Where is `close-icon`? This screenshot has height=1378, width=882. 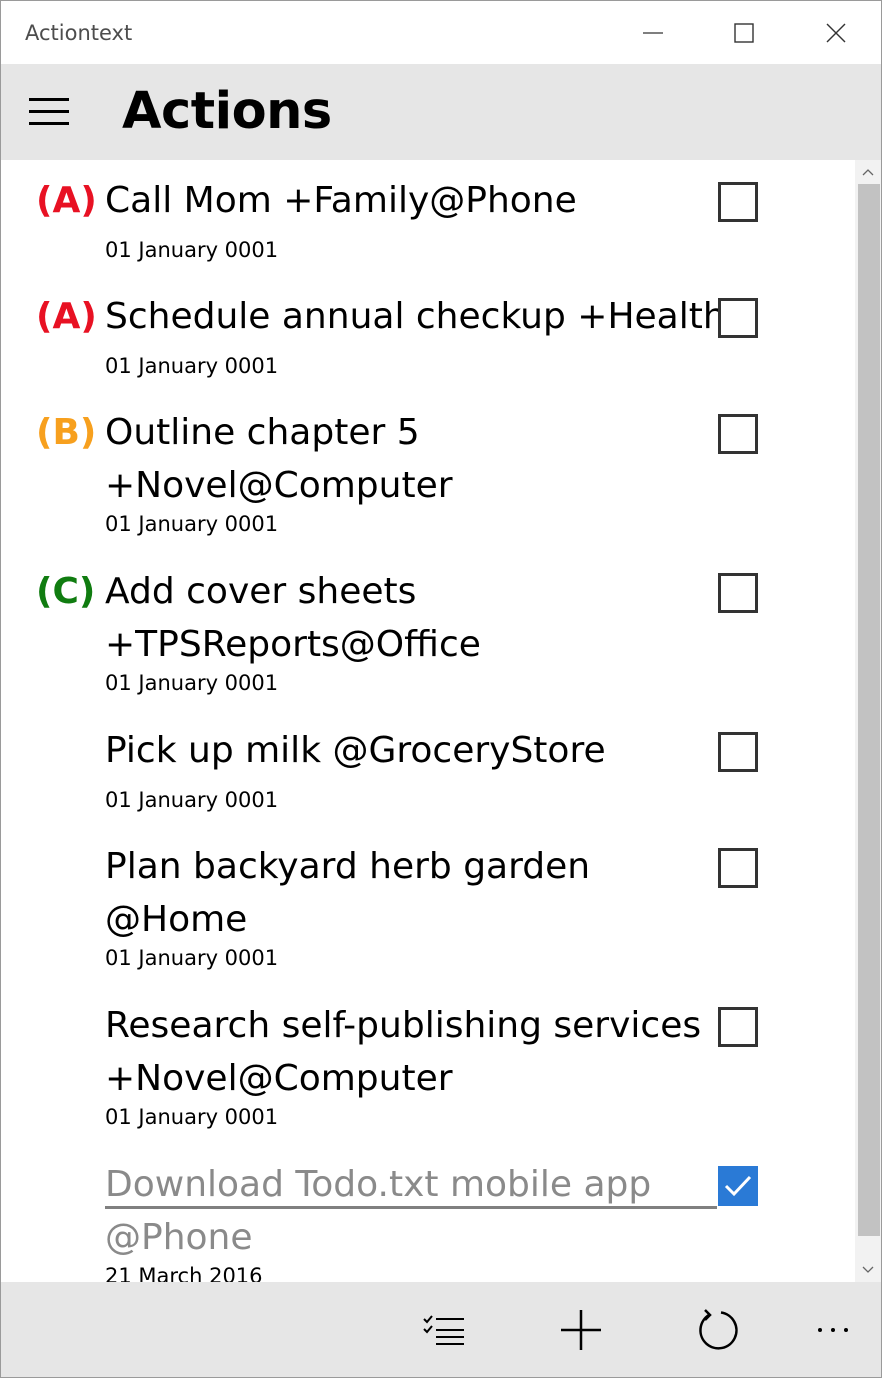 close-icon is located at coordinates (836, 33).